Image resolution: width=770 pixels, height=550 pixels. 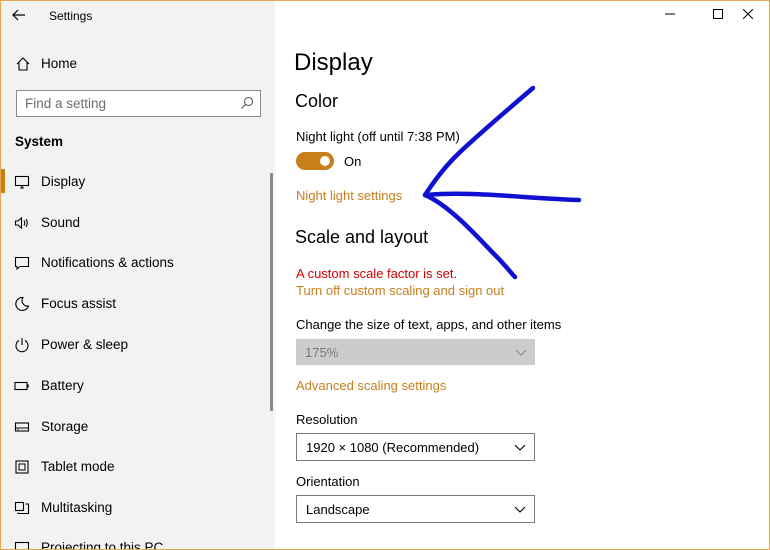 I want to click on minimize-button, so click(x=670, y=14).